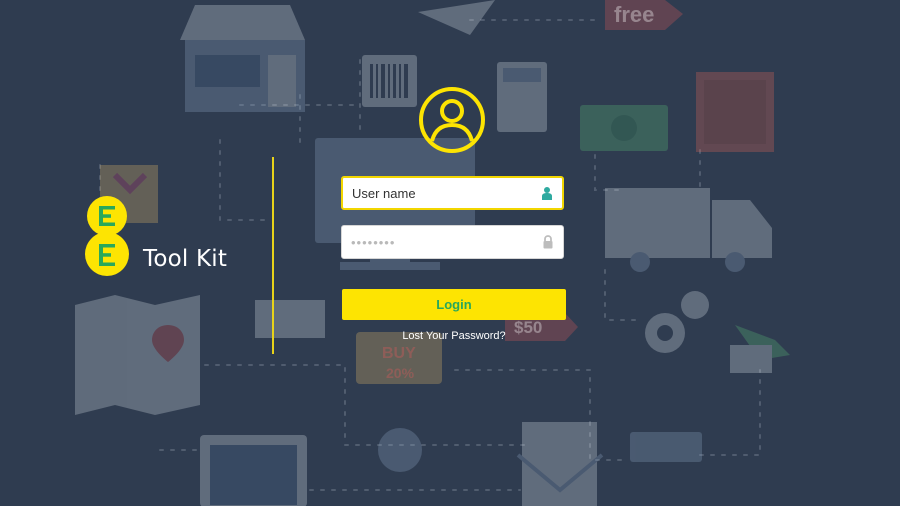  Describe the element at coordinates (154, 237) in the screenshot. I see `brand-lockup: Tool Kit` at that location.